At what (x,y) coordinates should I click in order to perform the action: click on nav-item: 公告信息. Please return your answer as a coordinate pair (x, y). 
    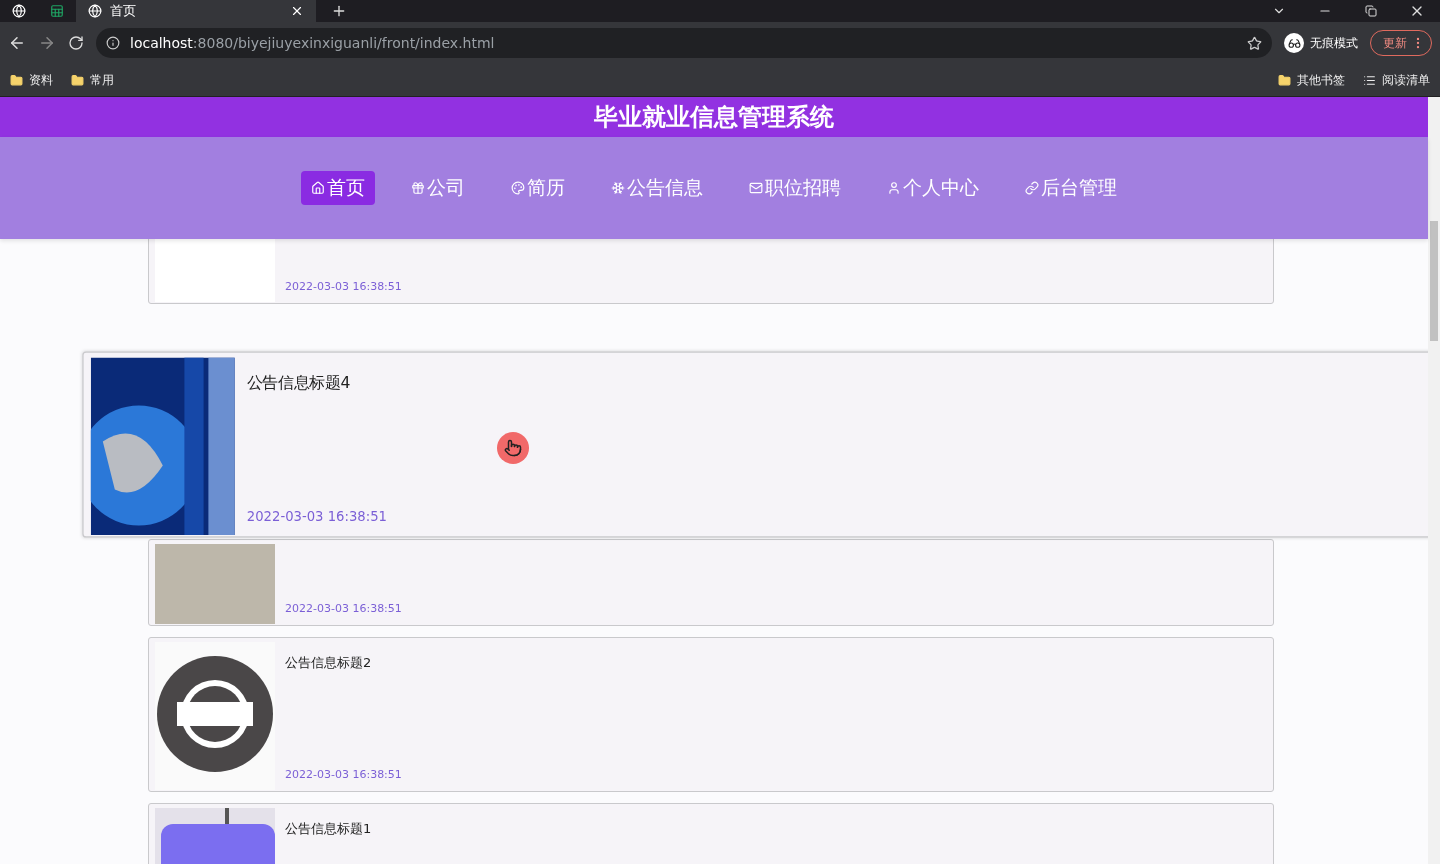
    Looking at the image, I should click on (657, 188).